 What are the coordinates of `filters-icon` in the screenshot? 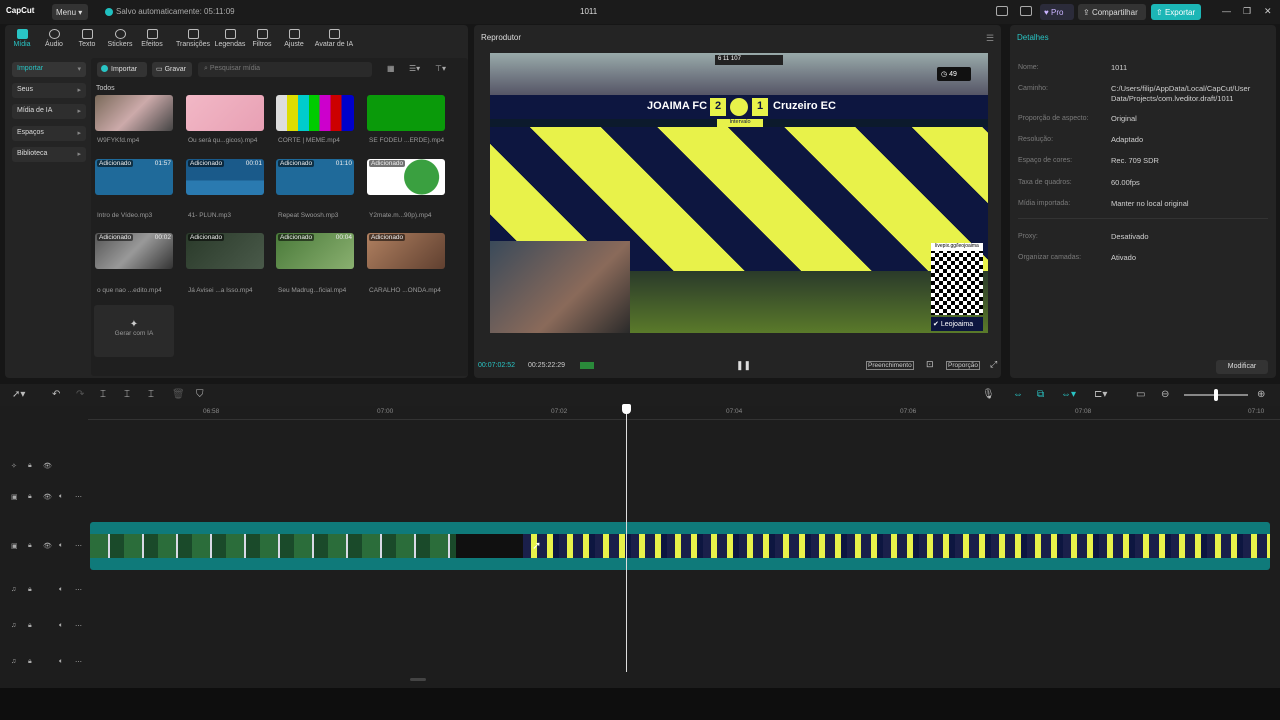 It's located at (262, 34).